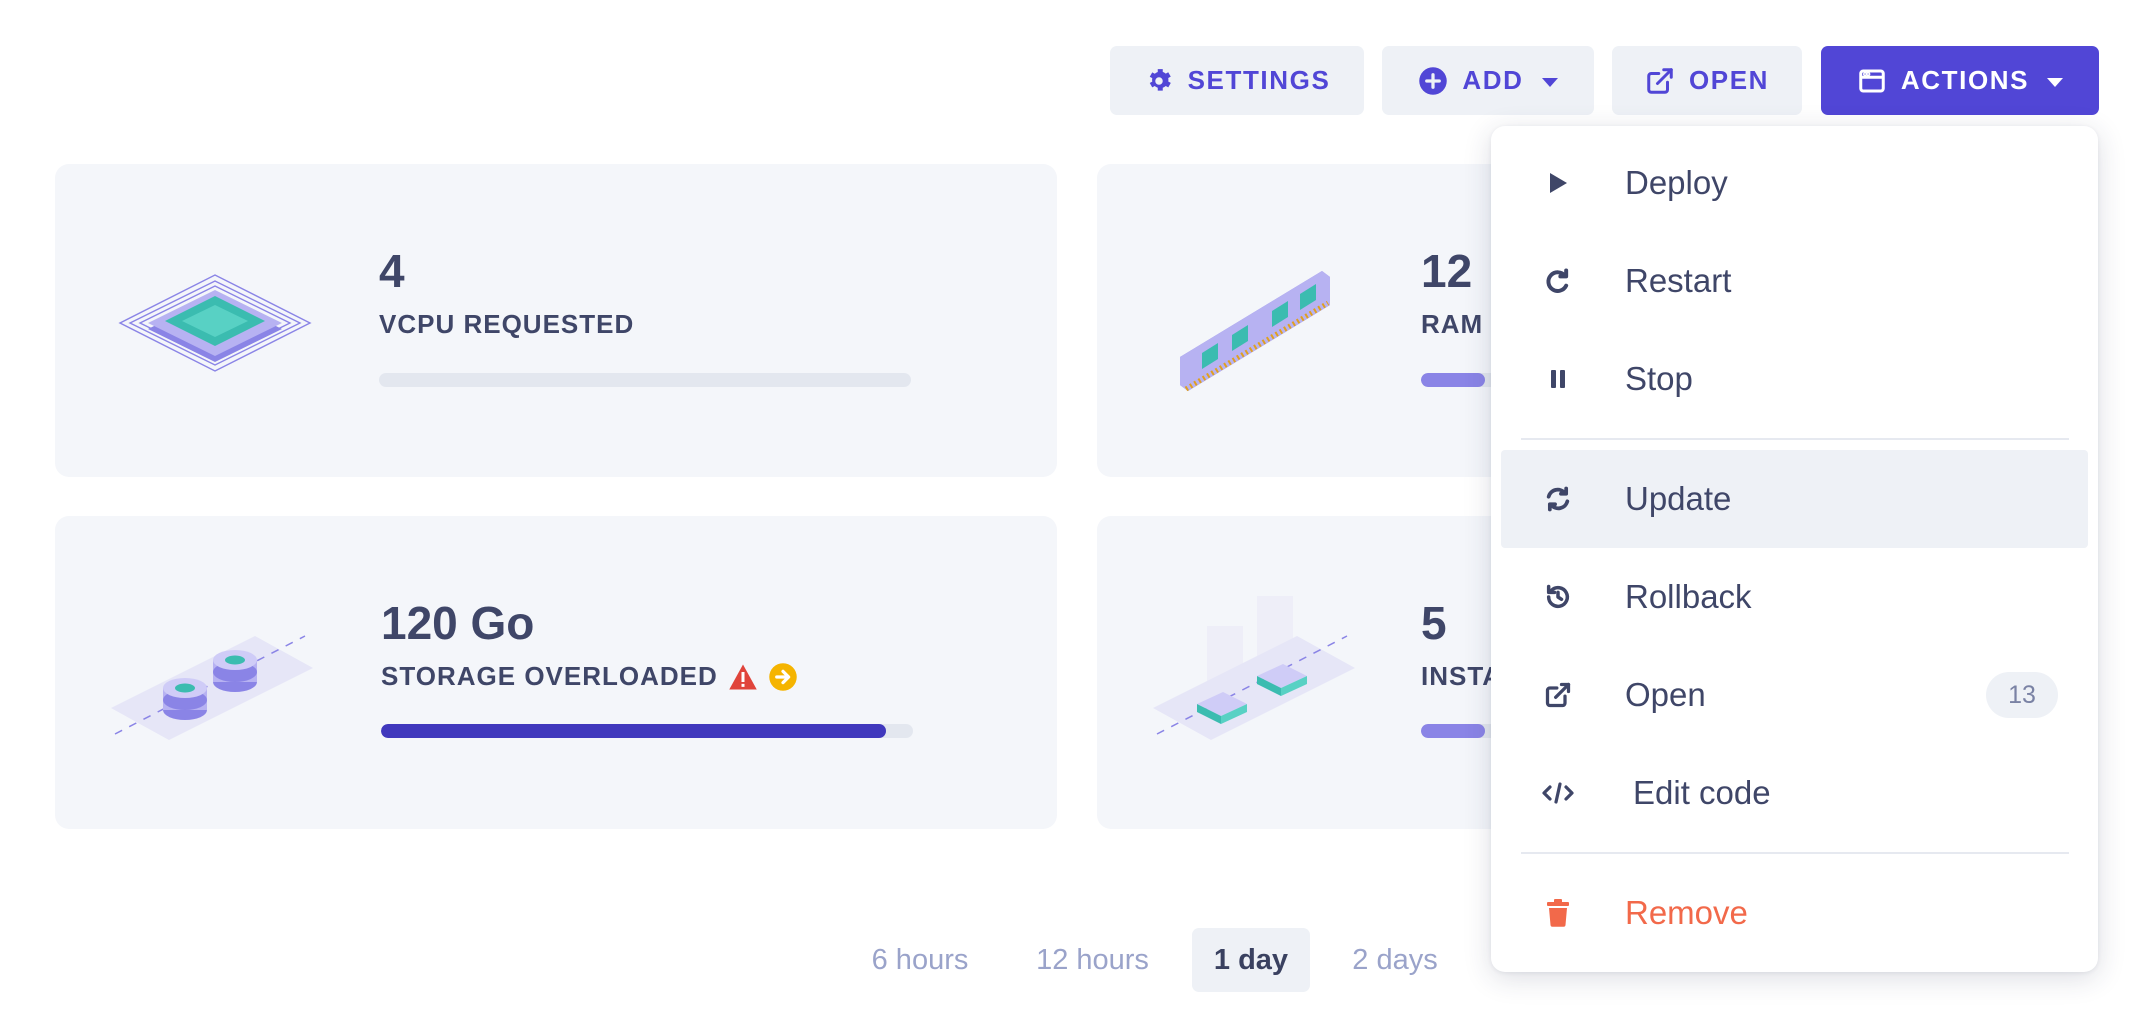  I want to click on storage-progress-fill, so click(634, 731).